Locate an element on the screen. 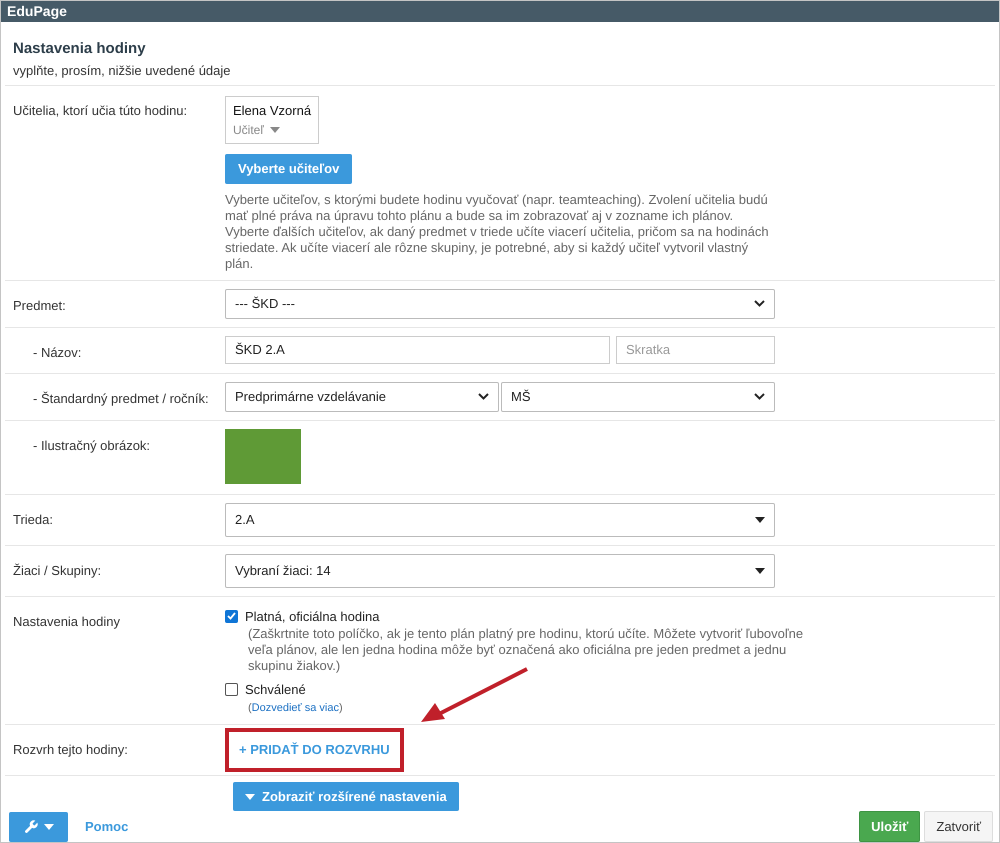 This screenshot has width=1000, height=843. students-select: Vybraní žiaci: 14 is located at coordinates (500, 571).